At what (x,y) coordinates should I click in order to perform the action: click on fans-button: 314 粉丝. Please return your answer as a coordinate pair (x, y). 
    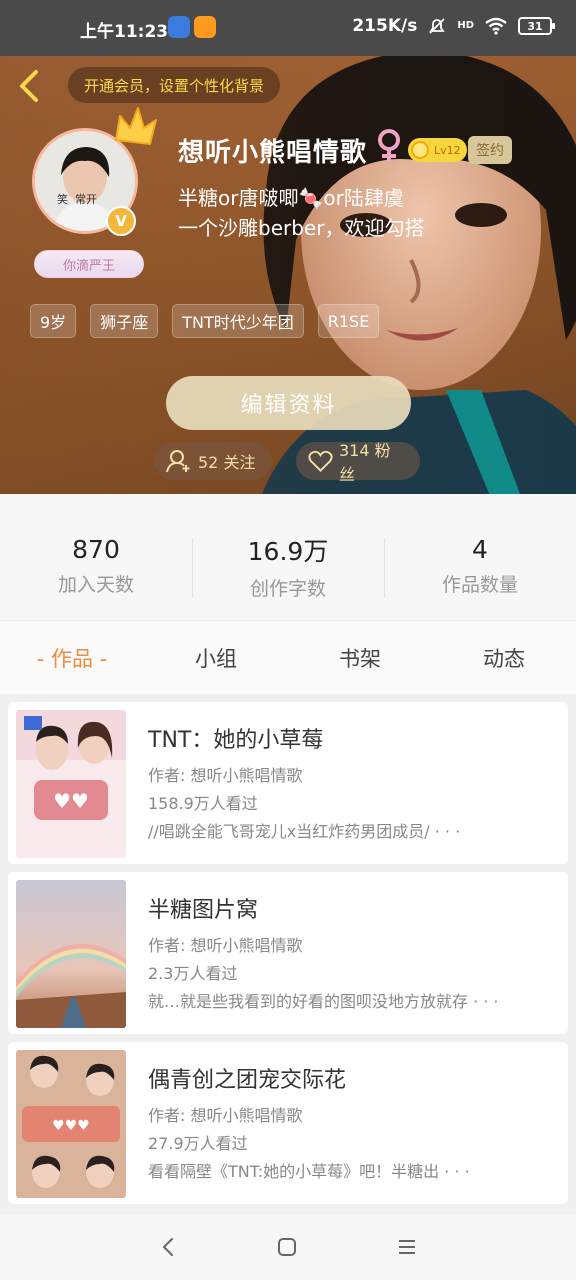
    Looking at the image, I should click on (358, 462).